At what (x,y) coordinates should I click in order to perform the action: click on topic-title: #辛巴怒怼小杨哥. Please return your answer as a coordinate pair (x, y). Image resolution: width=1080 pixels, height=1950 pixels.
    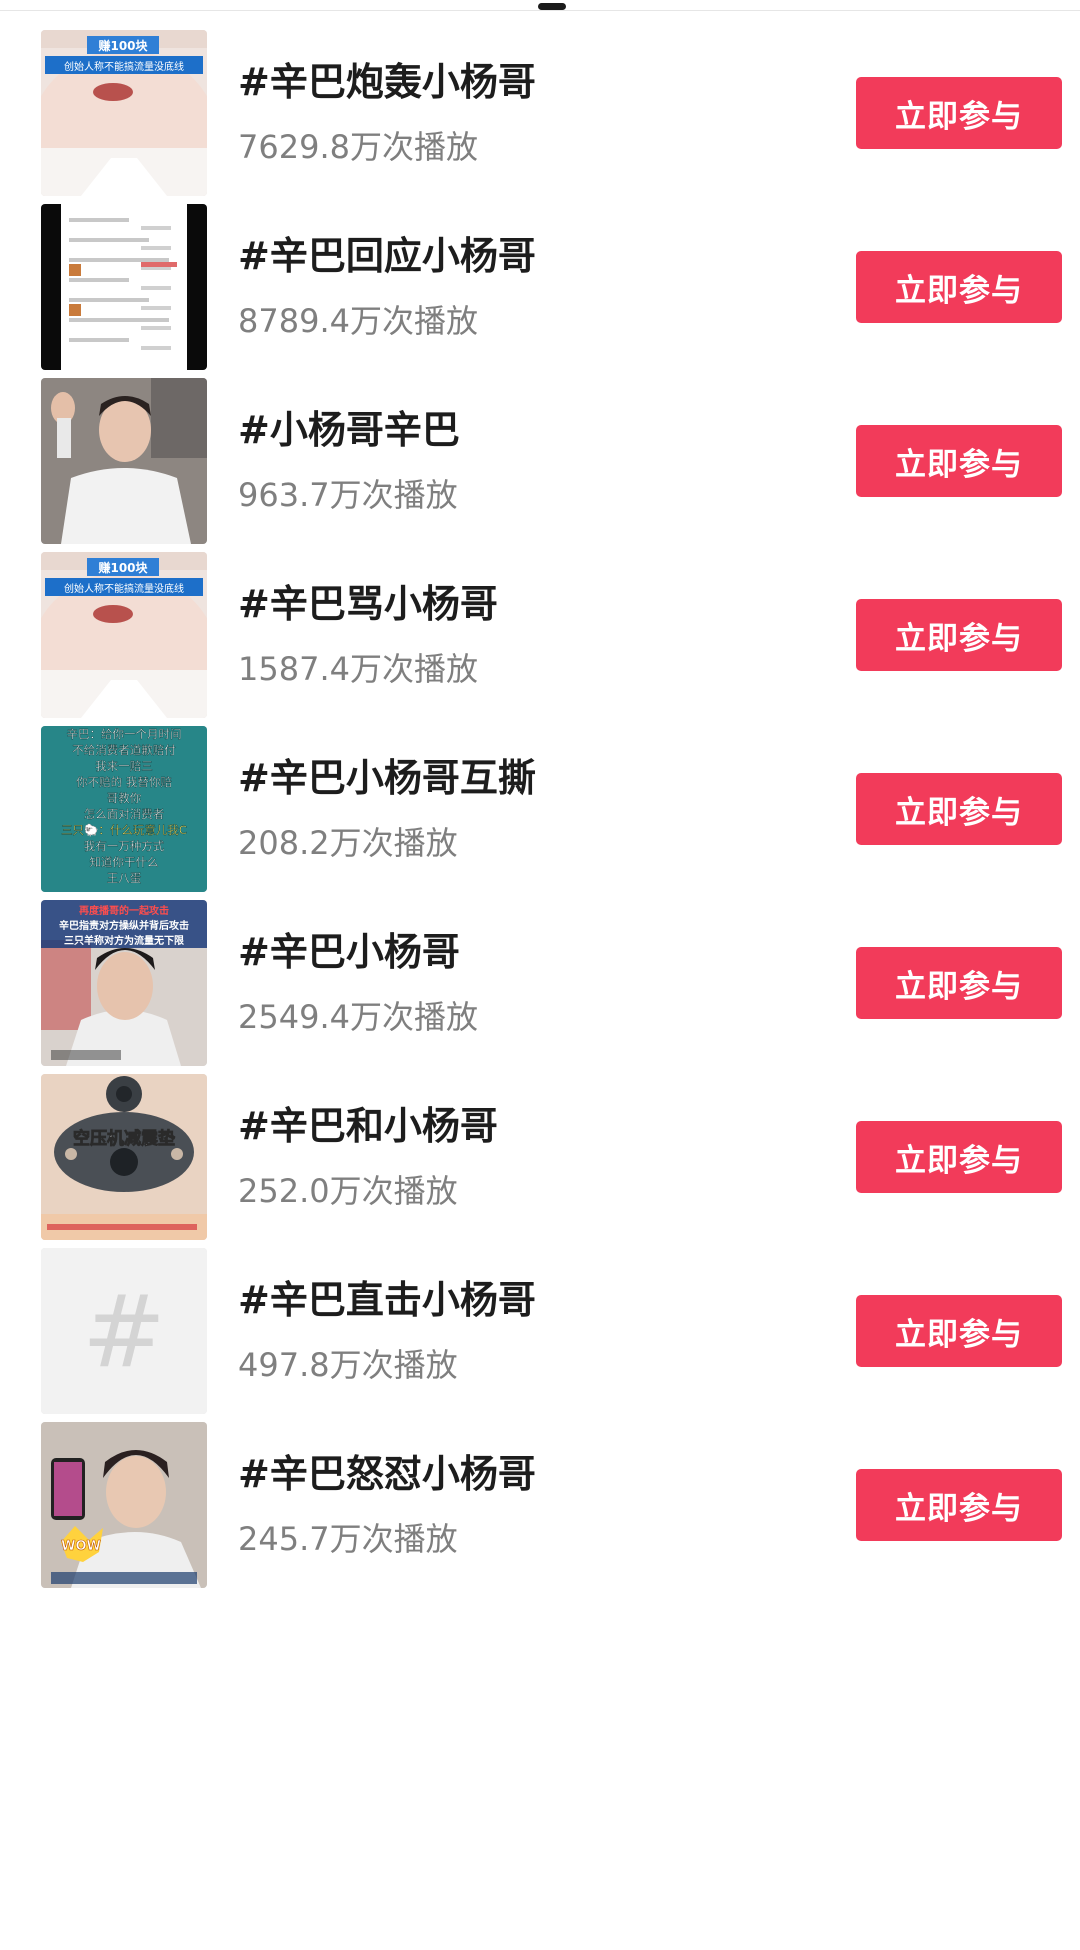
    Looking at the image, I should click on (387, 1474).